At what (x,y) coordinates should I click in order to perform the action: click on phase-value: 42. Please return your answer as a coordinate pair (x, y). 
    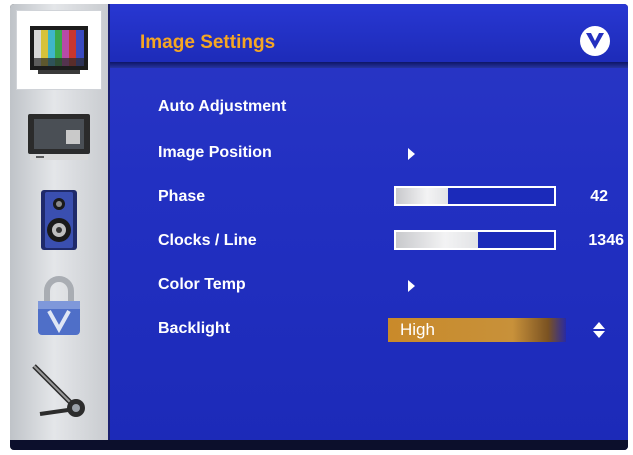
    Looking at the image, I should click on (599, 196).